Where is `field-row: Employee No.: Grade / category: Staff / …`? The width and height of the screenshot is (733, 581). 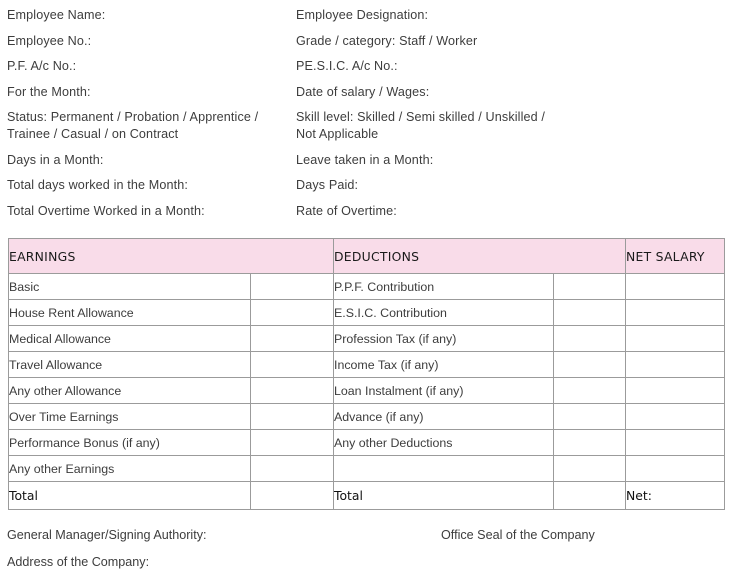
field-row: Employee No.: Grade / category: Staff / … is located at coordinates (366, 41).